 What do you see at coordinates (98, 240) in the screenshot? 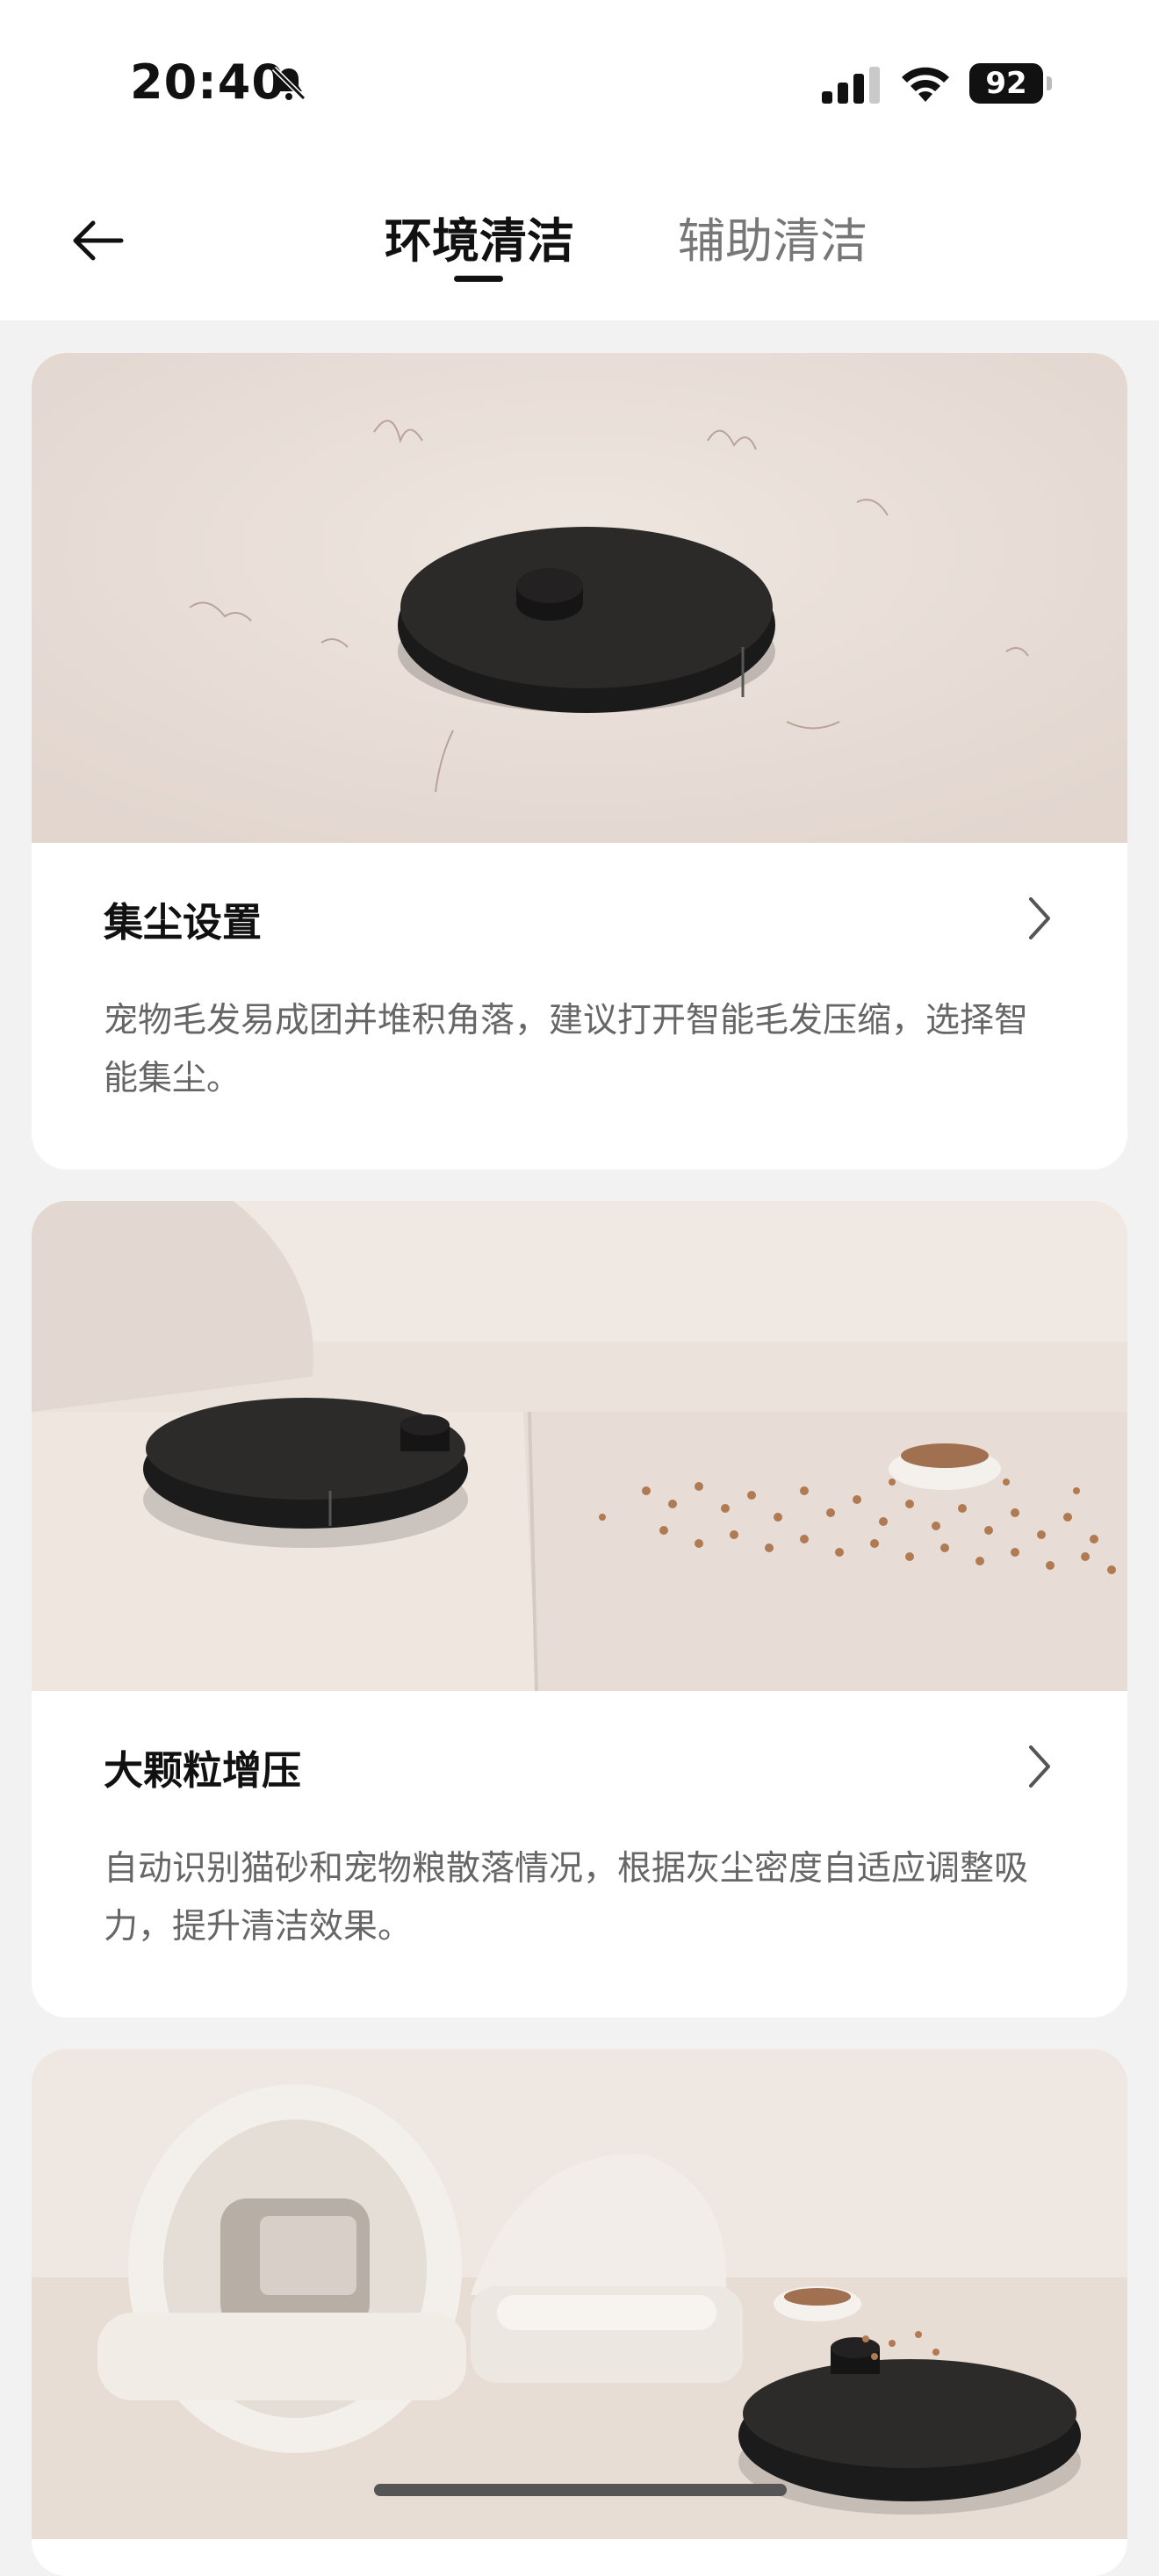
I see `back-arrow-icon` at bounding box center [98, 240].